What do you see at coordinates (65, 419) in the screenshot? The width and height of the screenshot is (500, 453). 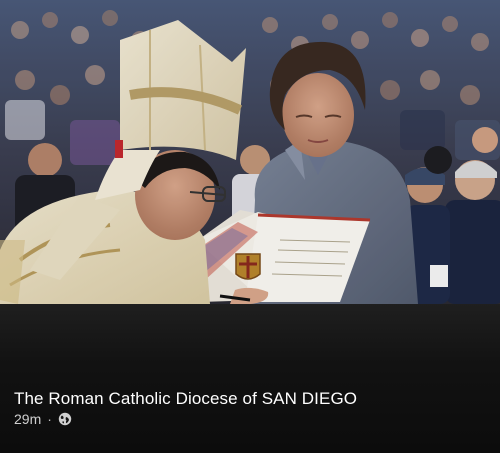 I see `globe-icon` at bounding box center [65, 419].